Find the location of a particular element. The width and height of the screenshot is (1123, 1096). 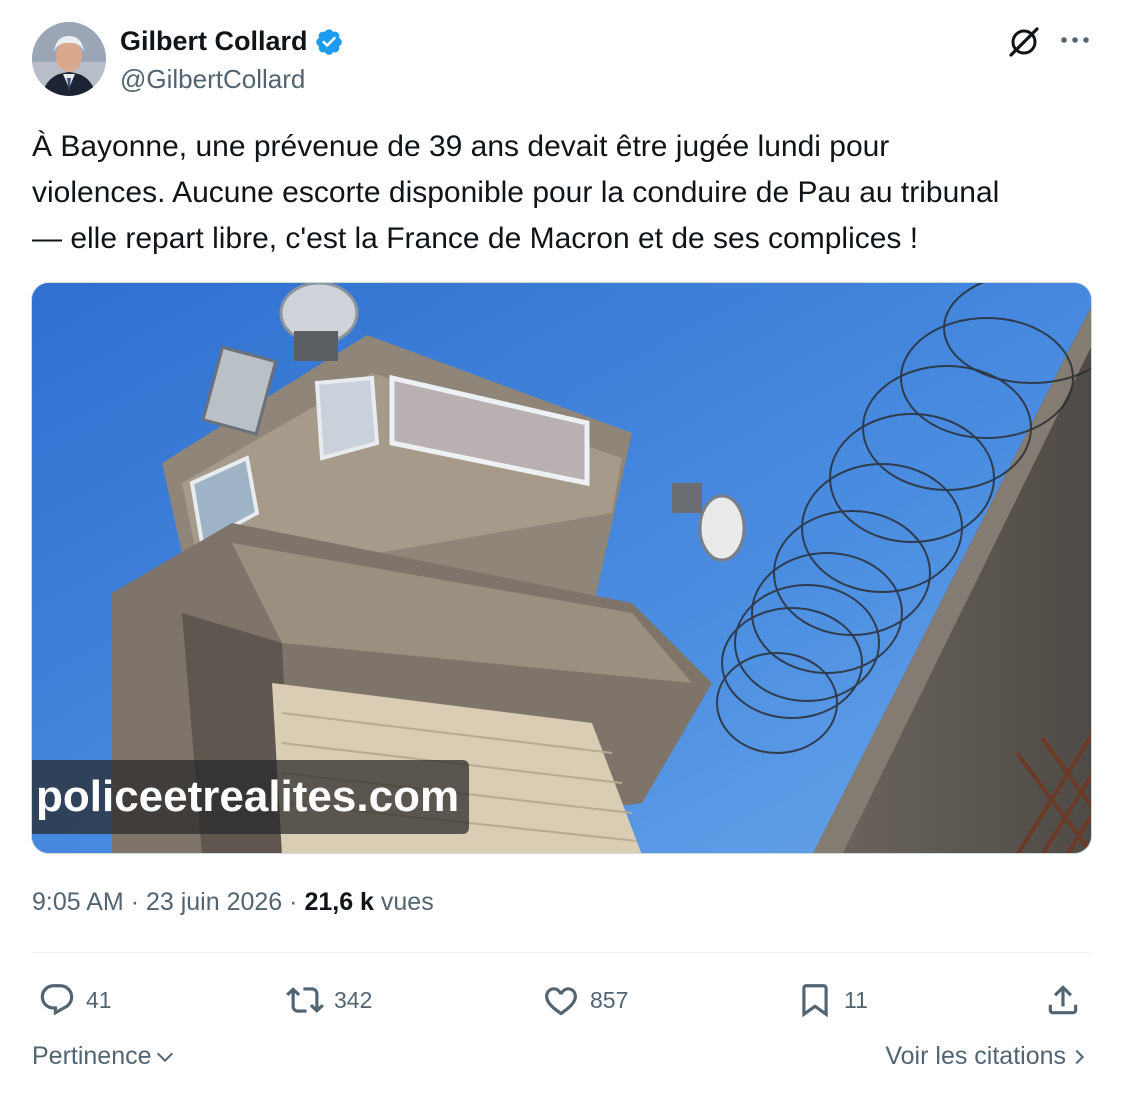

repost-button: 342 is located at coordinates (329, 1000).